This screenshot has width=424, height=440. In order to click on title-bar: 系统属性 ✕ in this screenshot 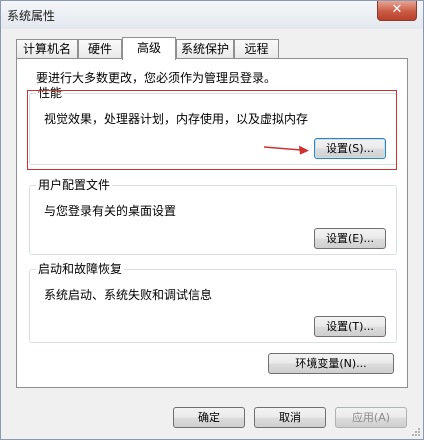, I will do `click(212, 15)`.